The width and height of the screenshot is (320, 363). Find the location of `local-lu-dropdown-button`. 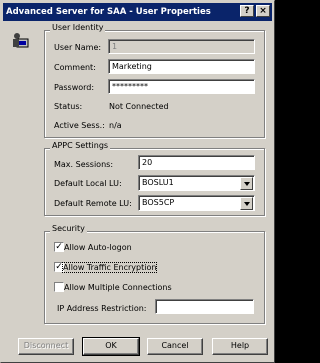

local-lu-dropdown-button is located at coordinates (246, 183).